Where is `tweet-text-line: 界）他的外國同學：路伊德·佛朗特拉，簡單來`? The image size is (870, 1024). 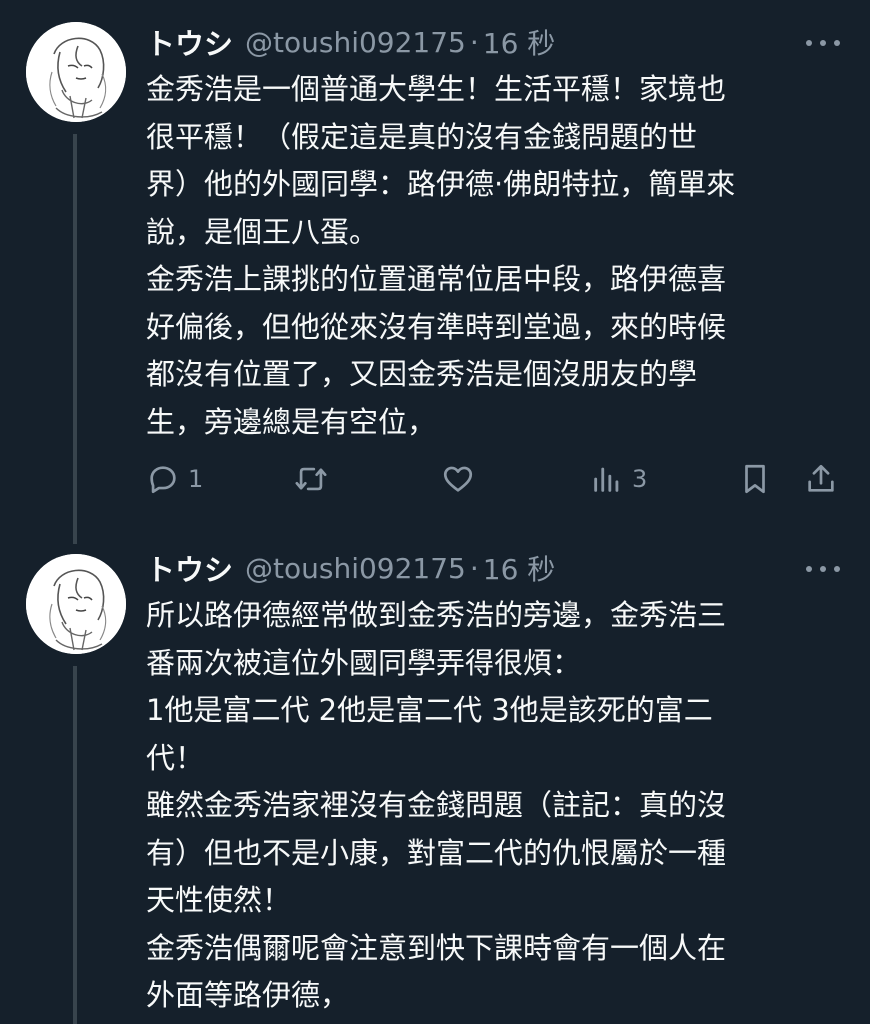 tweet-text-line: 界）他的外國同學：路伊德·佛朗特拉，簡單來 is located at coordinates (441, 184).